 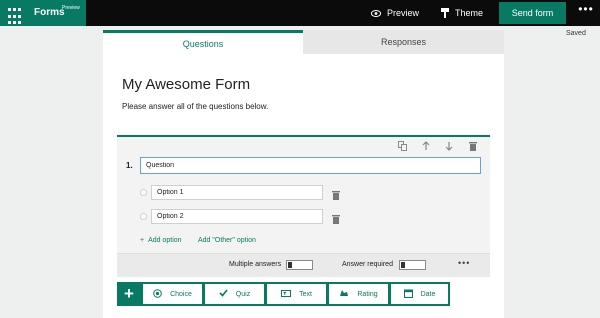 What do you see at coordinates (286, 294) in the screenshot?
I see `text-icon` at bounding box center [286, 294].